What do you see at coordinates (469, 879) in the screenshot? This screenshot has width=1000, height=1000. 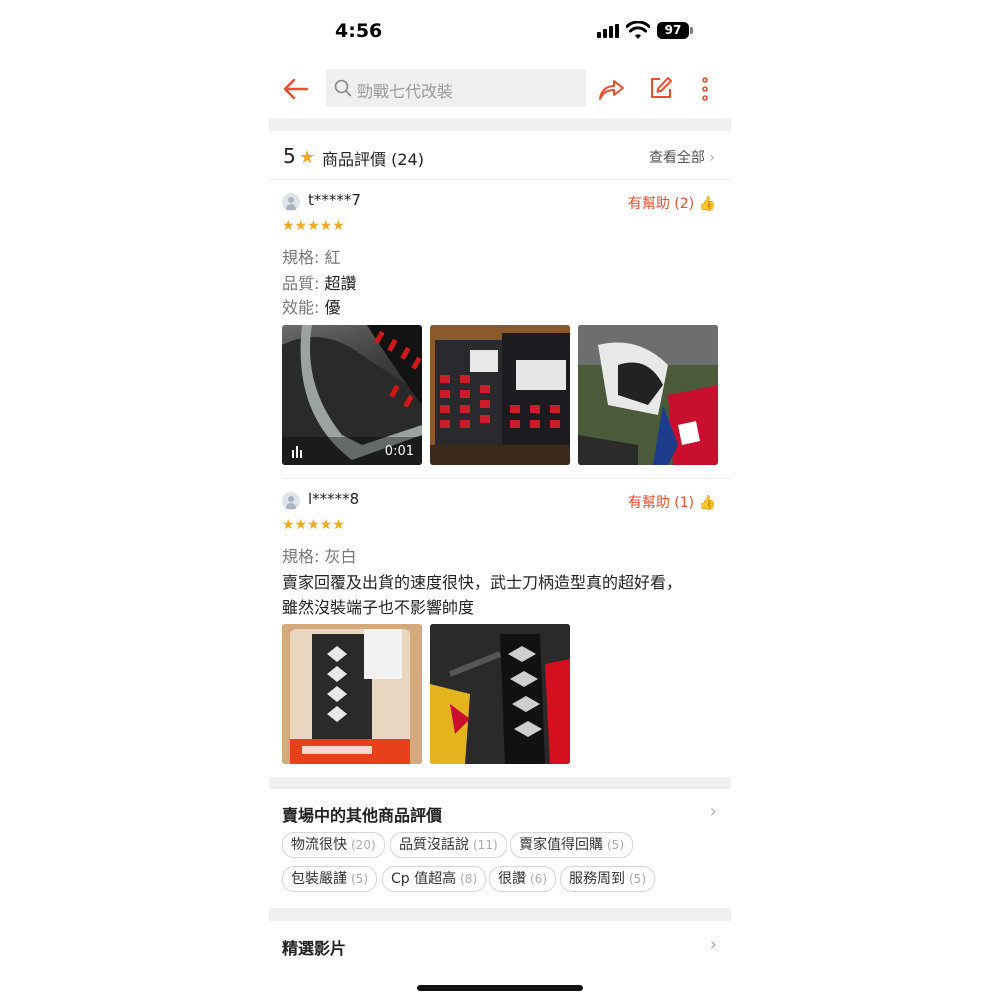 I see `tag-count: (8)` at bounding box center [469, 879].